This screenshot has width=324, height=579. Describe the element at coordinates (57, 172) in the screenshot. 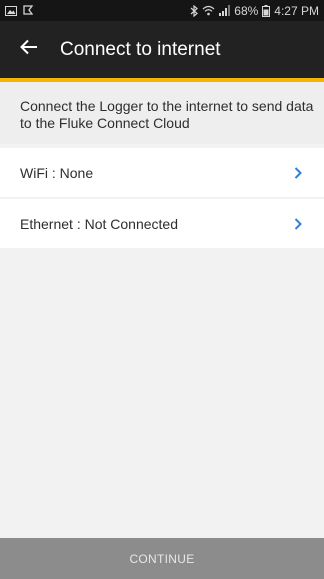

I see `wifi-option-label: WiFi : None` at that location.